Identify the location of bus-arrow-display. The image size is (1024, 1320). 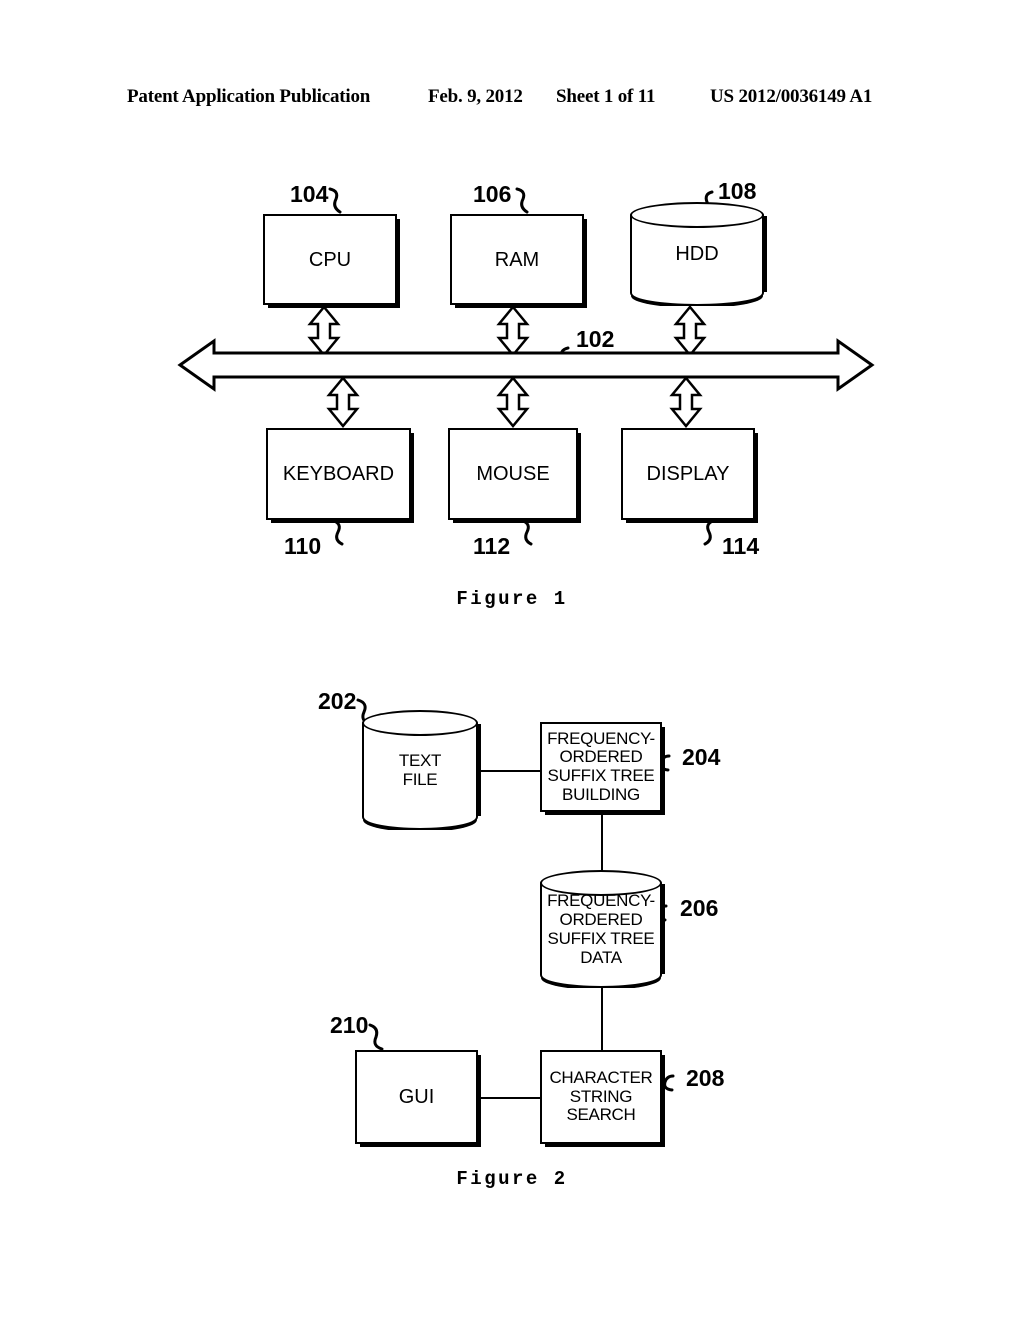
(686, 402).